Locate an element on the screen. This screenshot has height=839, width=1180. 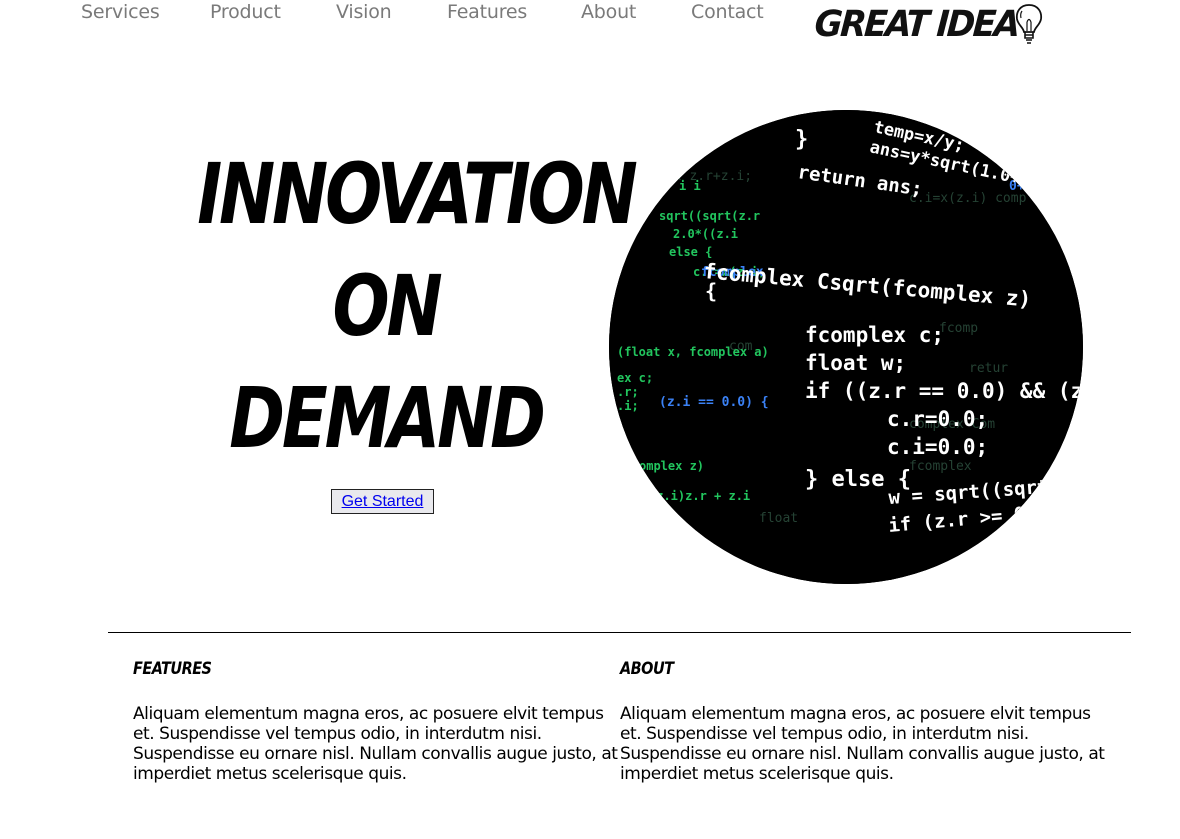
svg-text: retur is located at coordinates (988, 368).